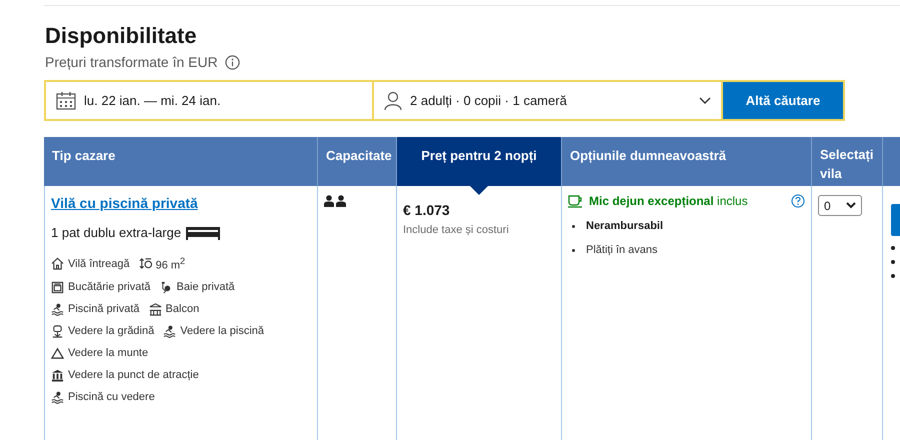 Image resolution: width=900 pixels, height=440 pixels. What do you see at coordinates (145, 263) in the screenshot?
I see `area-icon` at bounding box center [145, 263].